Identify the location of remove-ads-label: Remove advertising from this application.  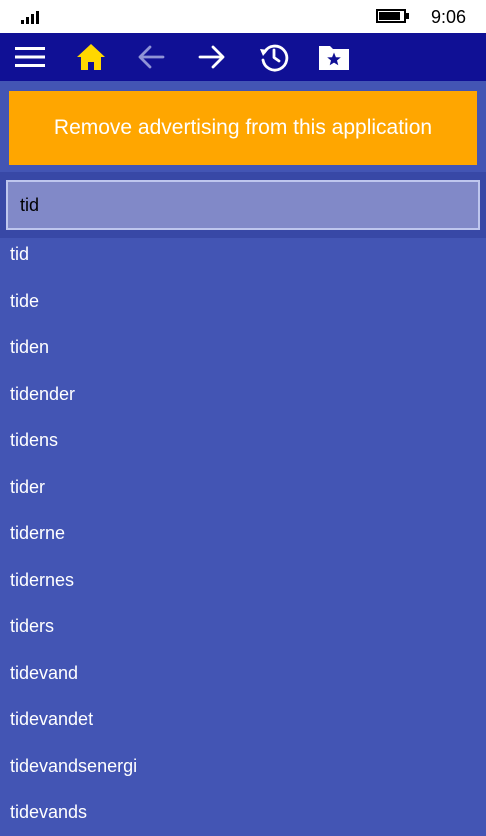
(243, 127).